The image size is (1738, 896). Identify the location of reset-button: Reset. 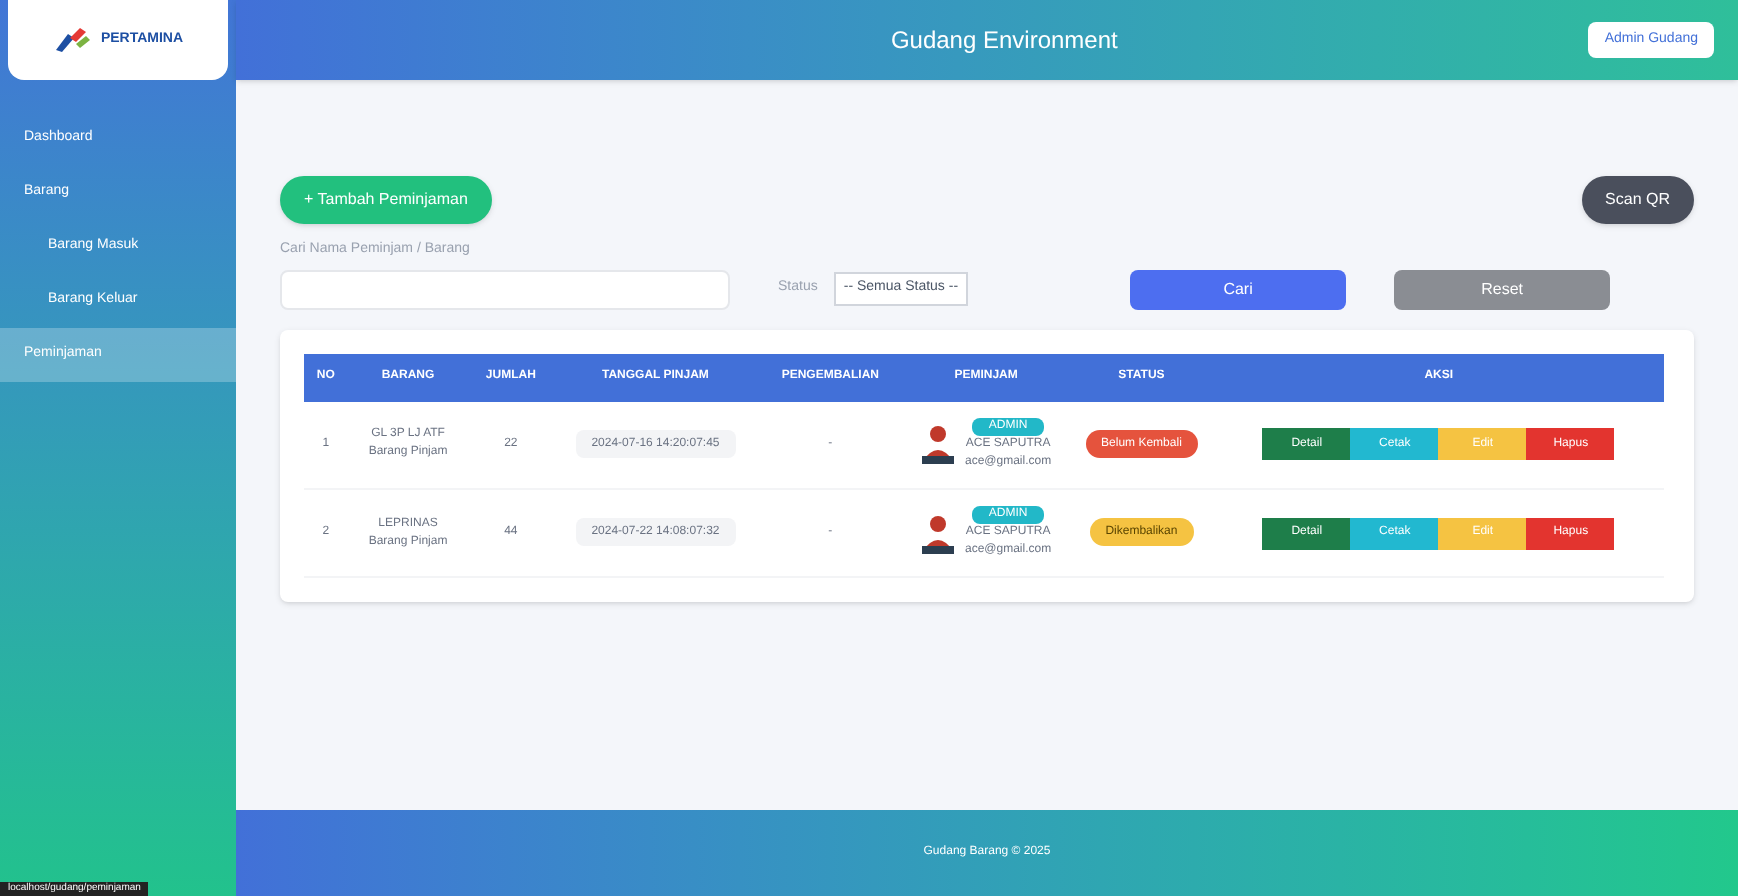
(1502, 289).